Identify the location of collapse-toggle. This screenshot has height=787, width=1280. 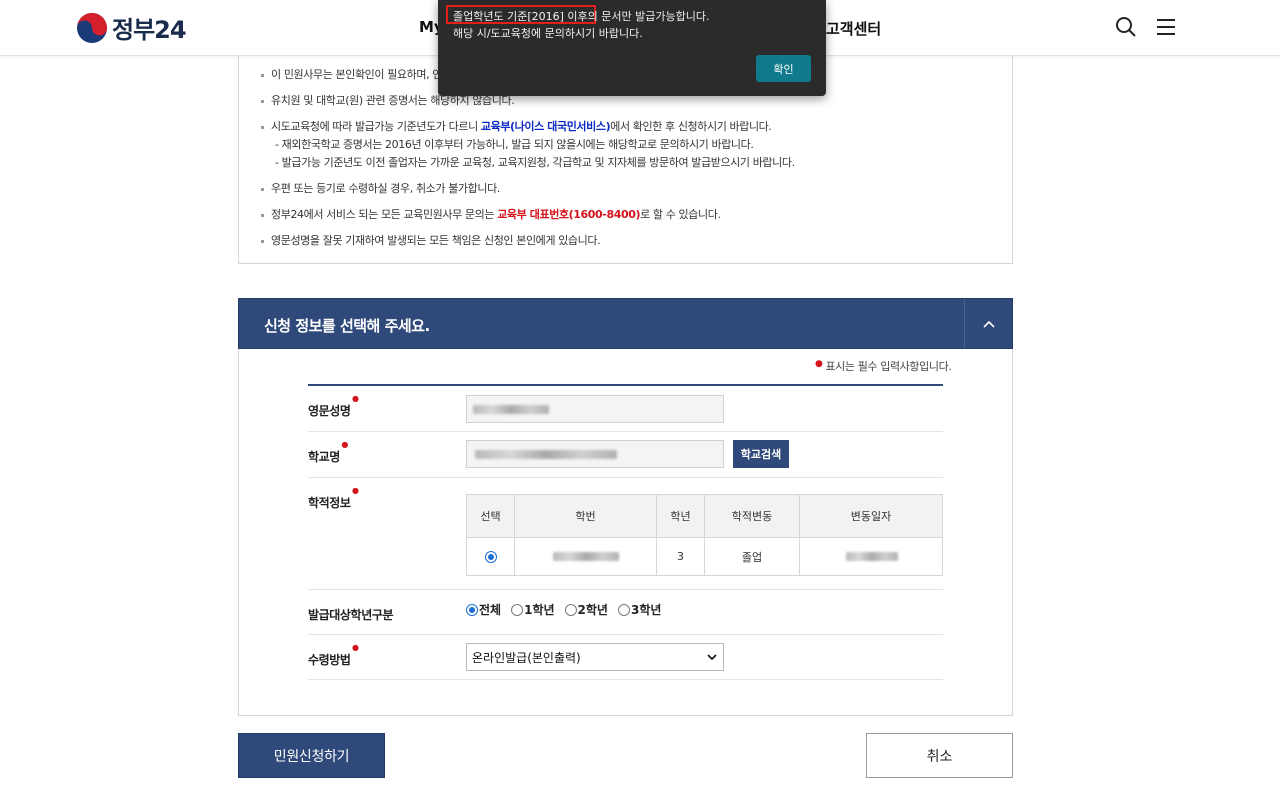
(988, 323).